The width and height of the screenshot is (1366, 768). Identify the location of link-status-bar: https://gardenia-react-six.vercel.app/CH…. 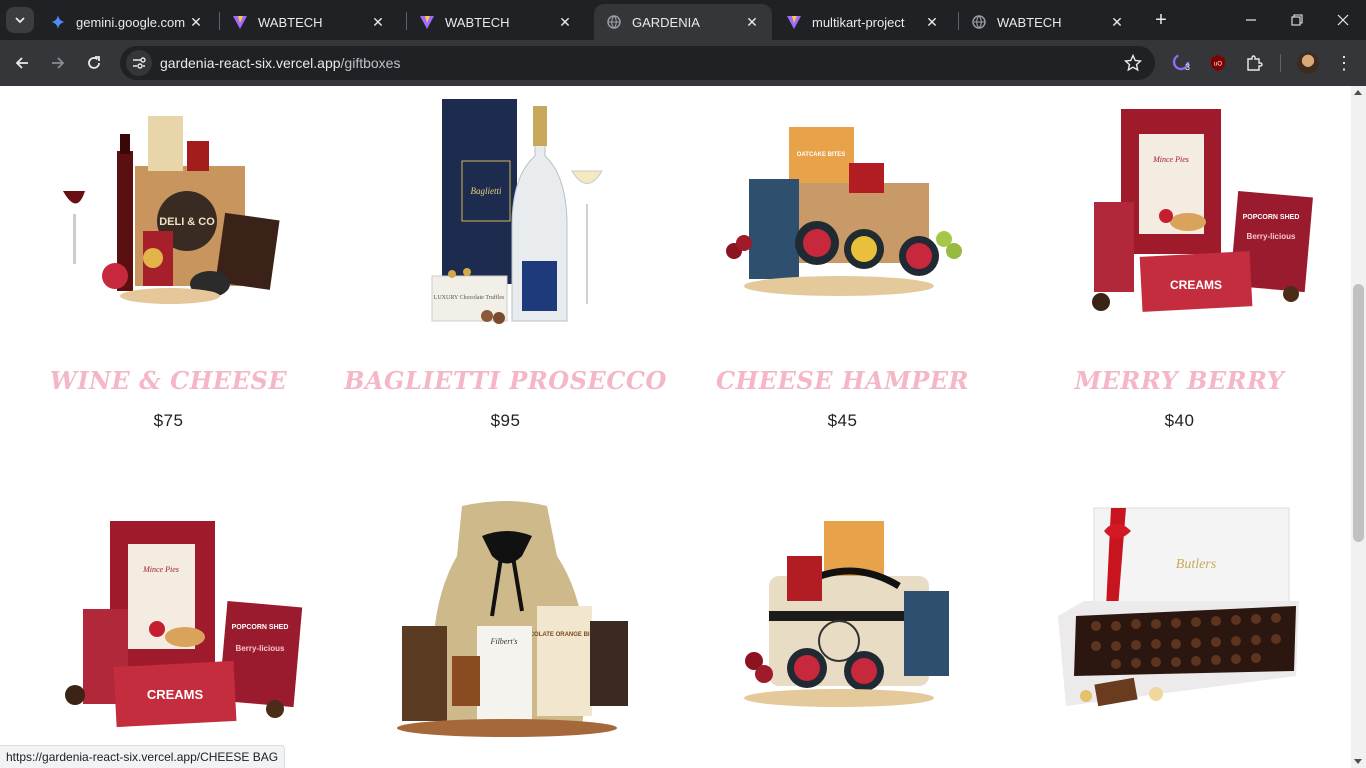
(143, 756).